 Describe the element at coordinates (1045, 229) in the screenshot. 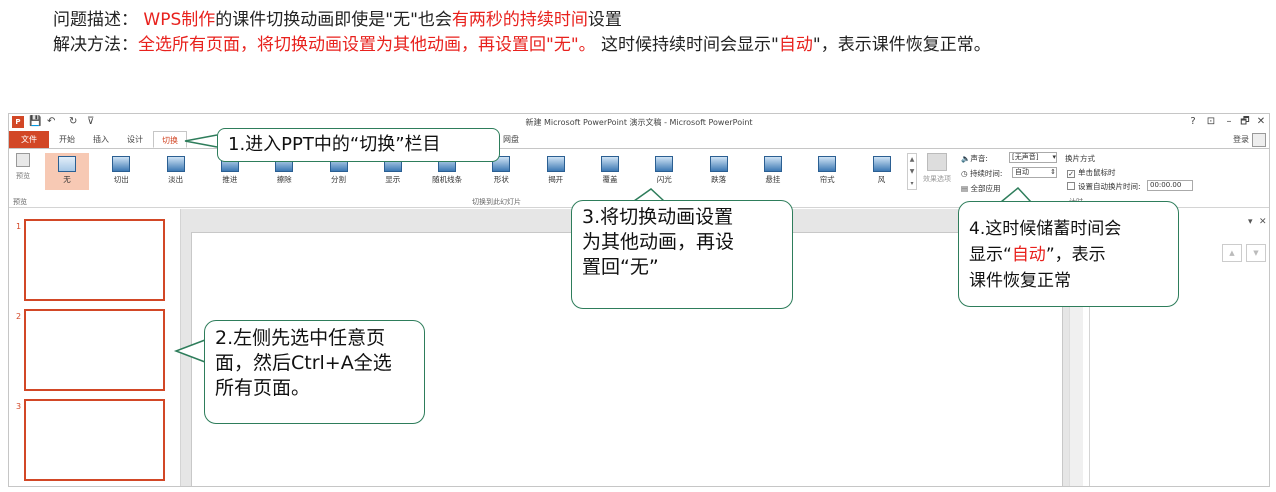

I see `callout-4-line-1: 4.这时候储蓄时间会` at that location.